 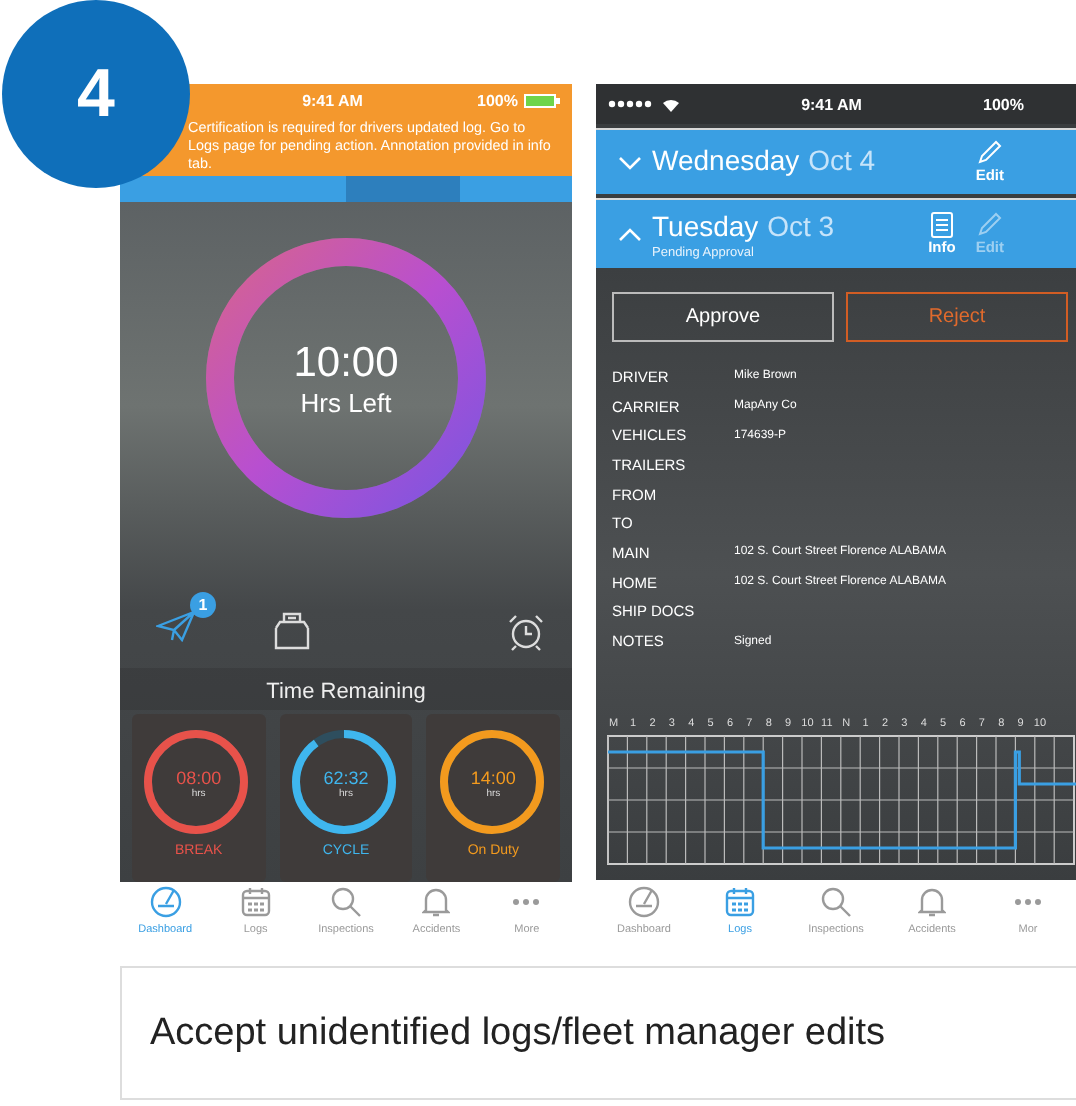 I want to click on paper-plane-icon, so click(x=176, y=626).